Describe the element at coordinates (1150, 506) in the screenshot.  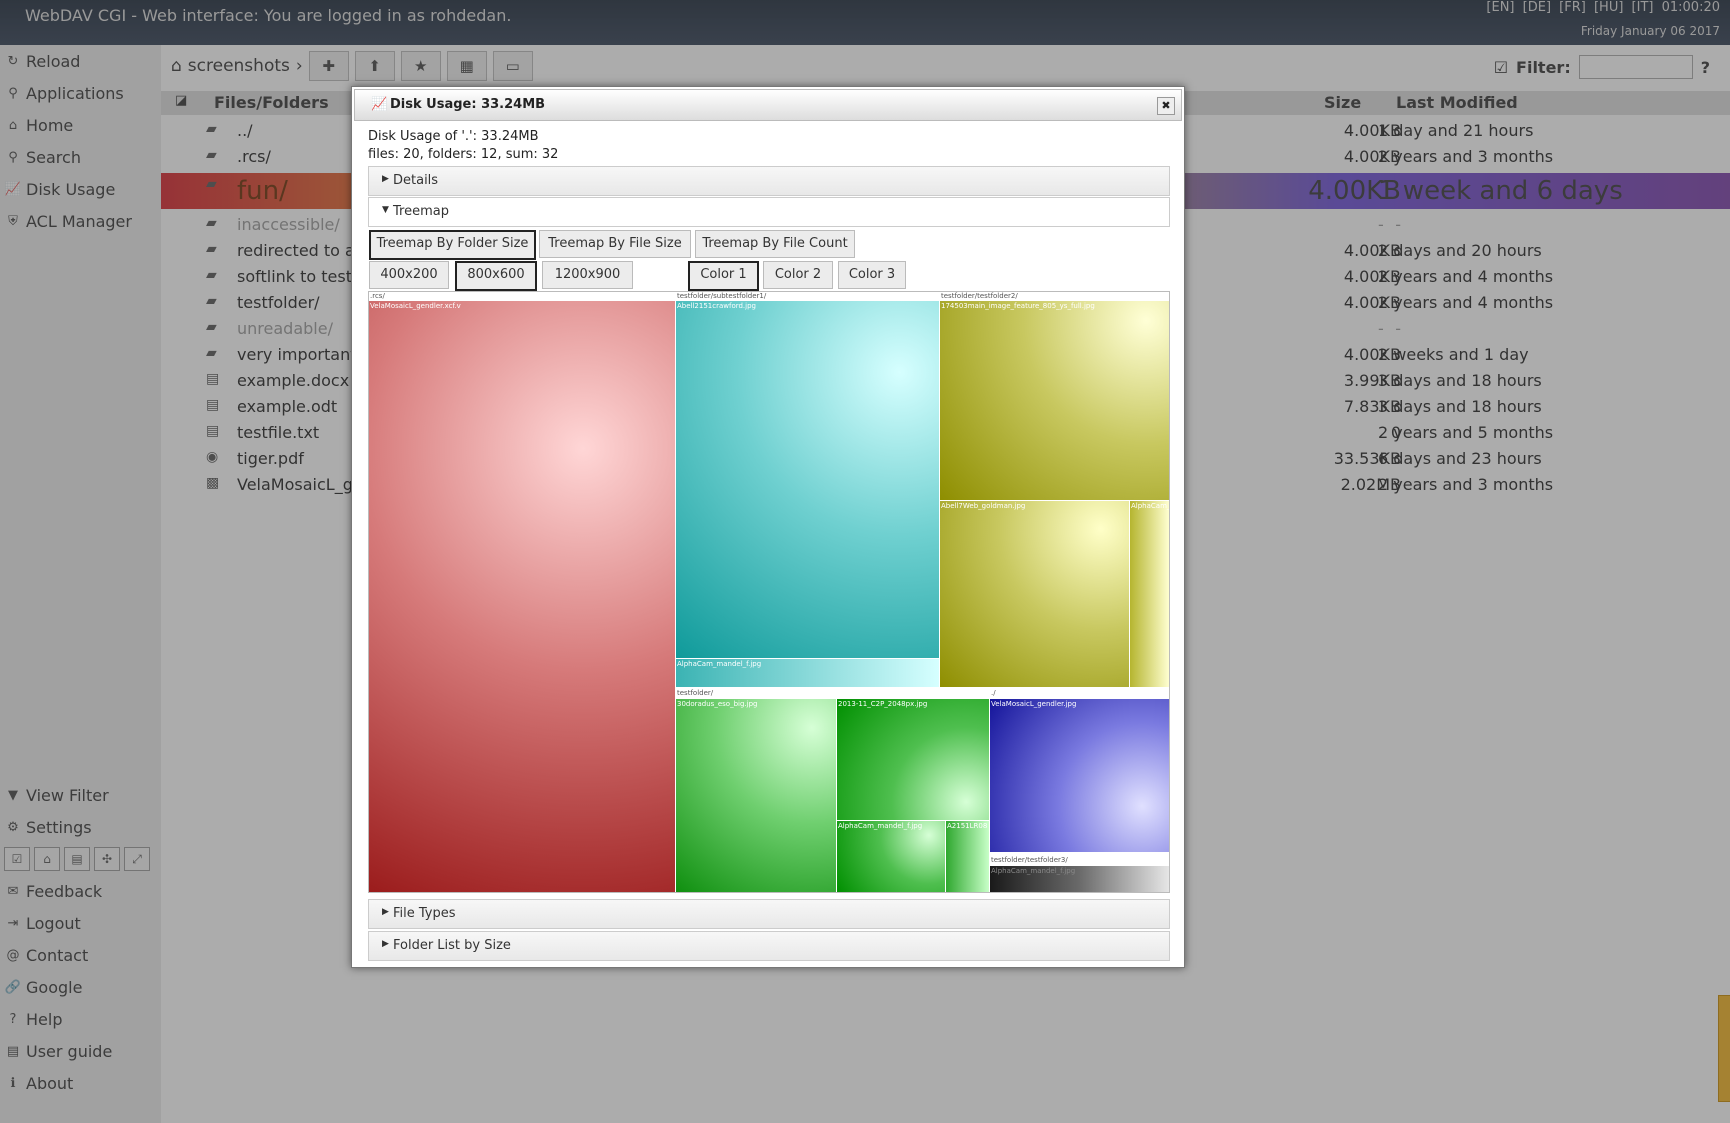
I see `treemap-cell-label: AlphaCam_` at that location.